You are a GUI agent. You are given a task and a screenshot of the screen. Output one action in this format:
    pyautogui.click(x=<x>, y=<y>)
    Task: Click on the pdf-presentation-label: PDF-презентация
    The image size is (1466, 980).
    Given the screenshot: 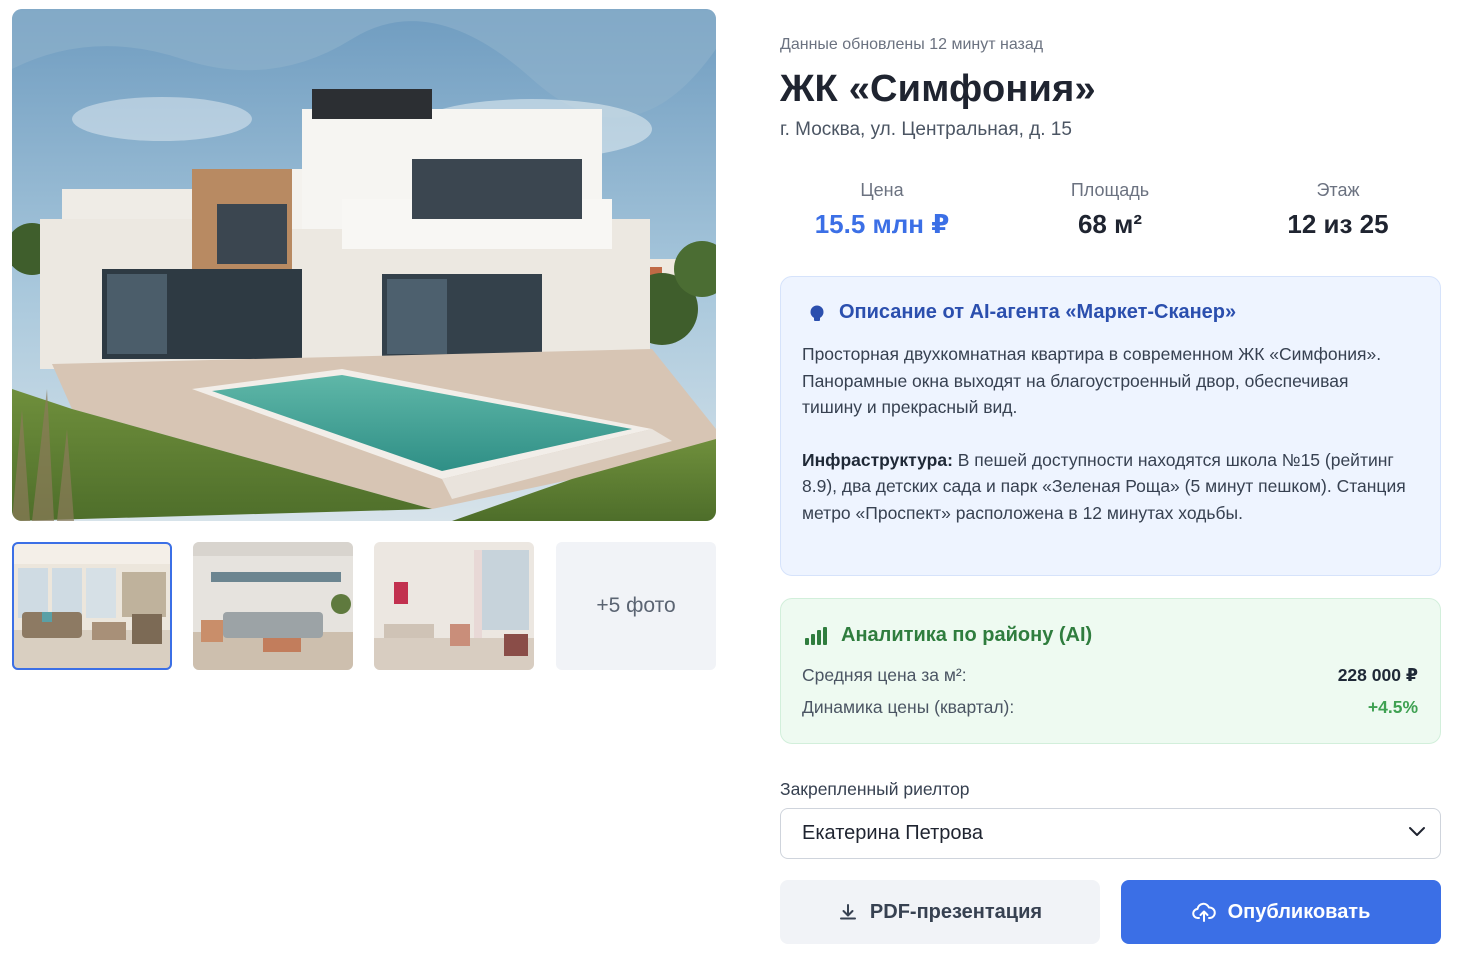 What is the action you would take?
    pyautogui.click(x=956, y=911)
    